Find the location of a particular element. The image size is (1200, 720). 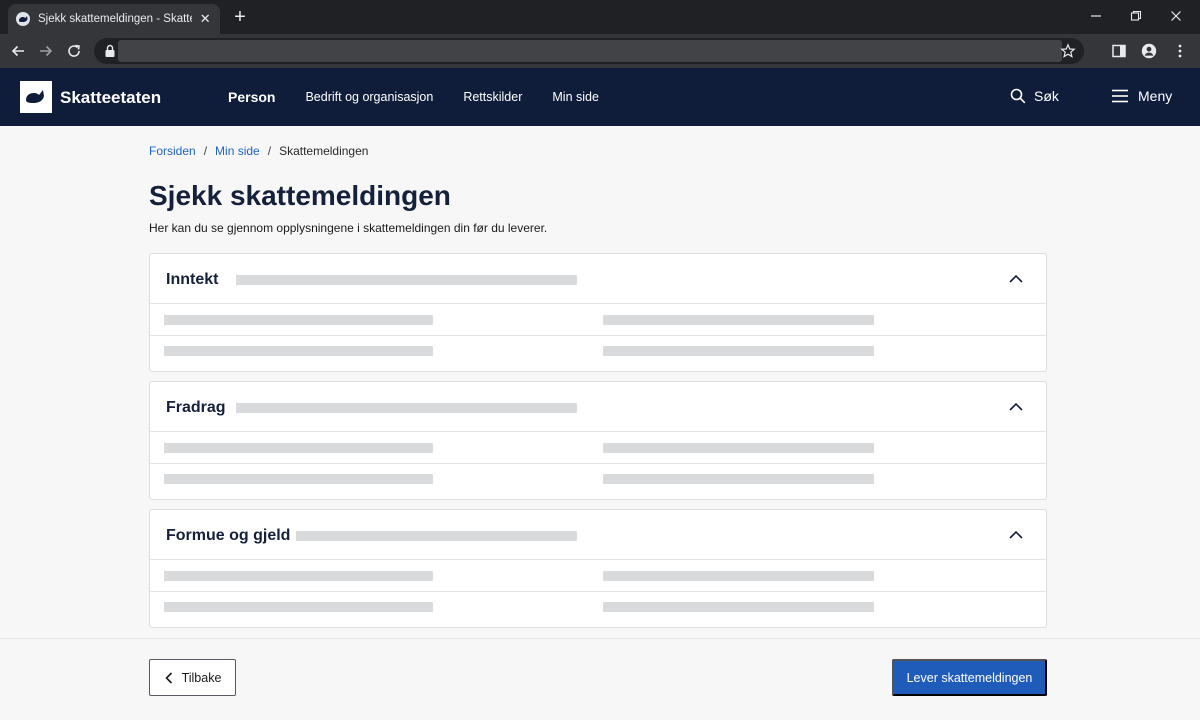

section-inntekt: Inntekt is located at coordinates (598, 312).